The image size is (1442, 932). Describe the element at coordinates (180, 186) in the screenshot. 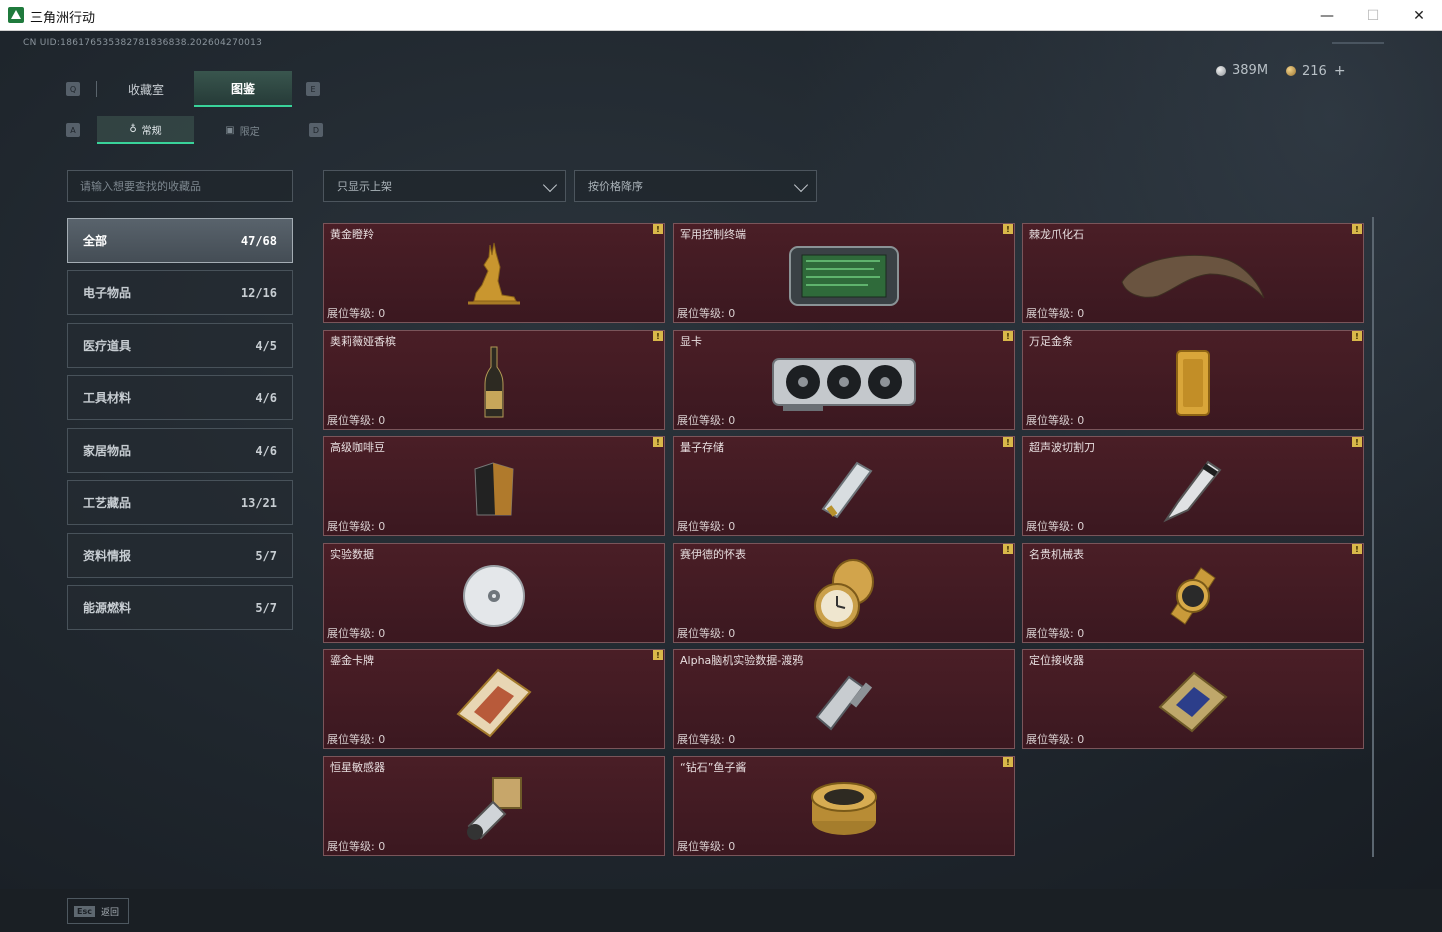

I see `search-input: 请输入想要查找的收藏品` at that location.